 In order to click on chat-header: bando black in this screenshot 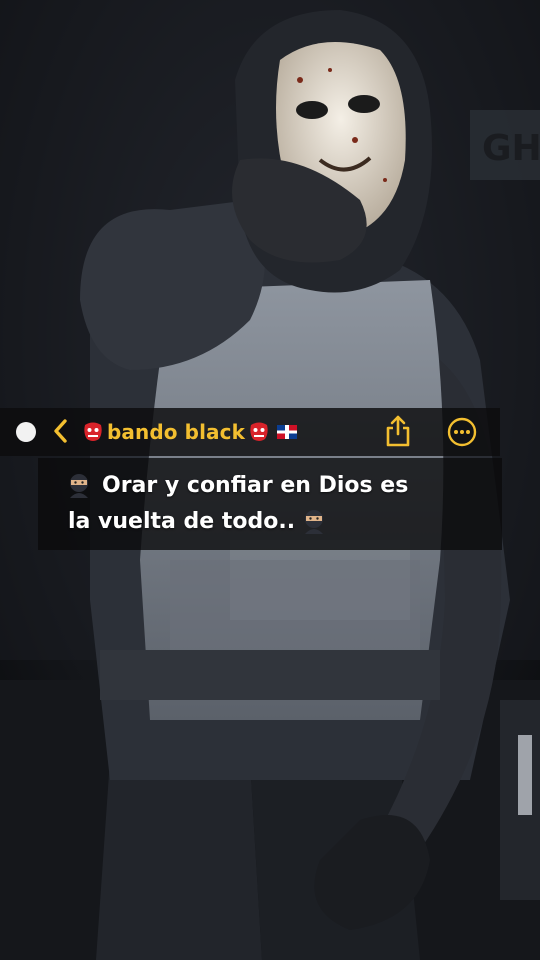, I will do `click(250, 432)`.